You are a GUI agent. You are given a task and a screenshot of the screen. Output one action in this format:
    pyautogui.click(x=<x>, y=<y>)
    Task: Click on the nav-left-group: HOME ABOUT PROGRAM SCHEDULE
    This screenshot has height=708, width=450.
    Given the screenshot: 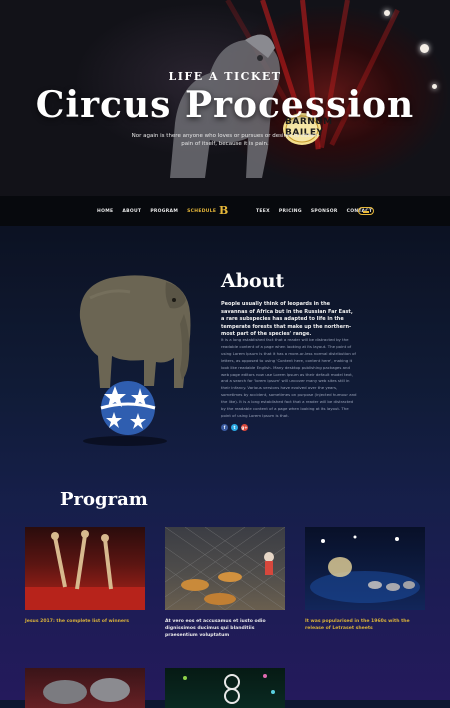 What is the action you would take?
    pyautogui.click(x=156, y=211)
    